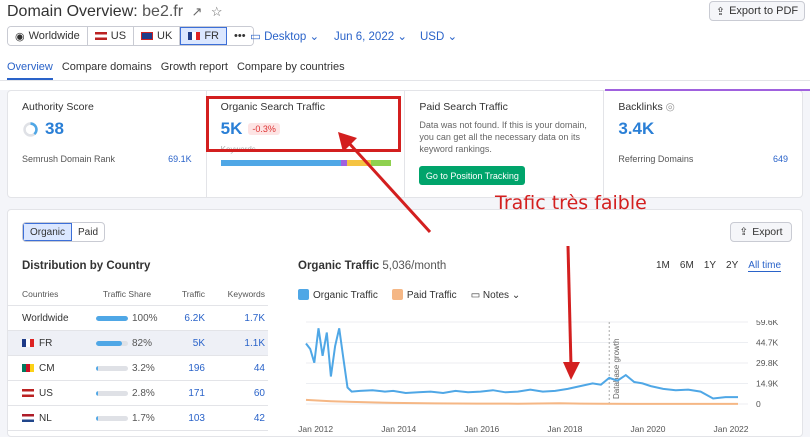 The image size is (810, 437). What do you see at coordinates (571, 371) in the screenshot?
I see `arrowhead-icon` at bounding box center [571, 371].